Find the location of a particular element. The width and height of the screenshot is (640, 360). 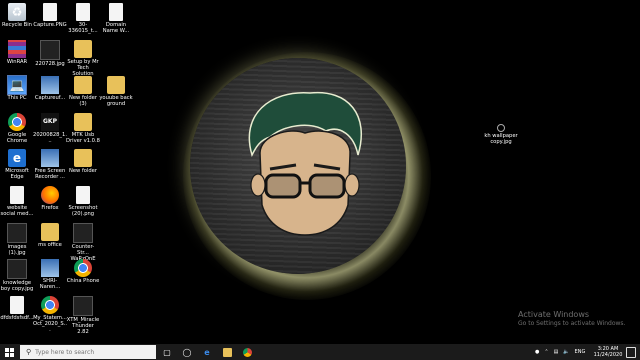

chrome-taskbar-glyph is located at coordinates (247, 352).